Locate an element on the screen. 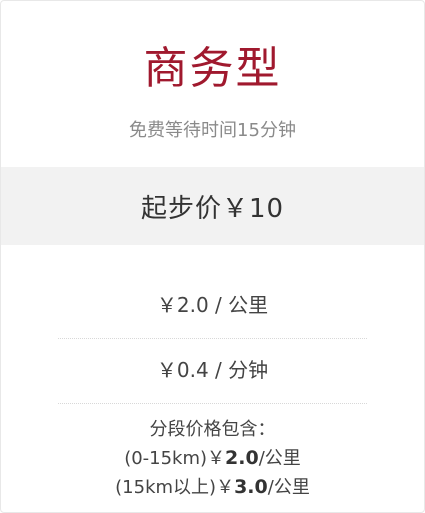 This screenshot has width=425, height=513. rate-per-minute: ￥0.4 / 分钟 is located at coordinates (212, 370).